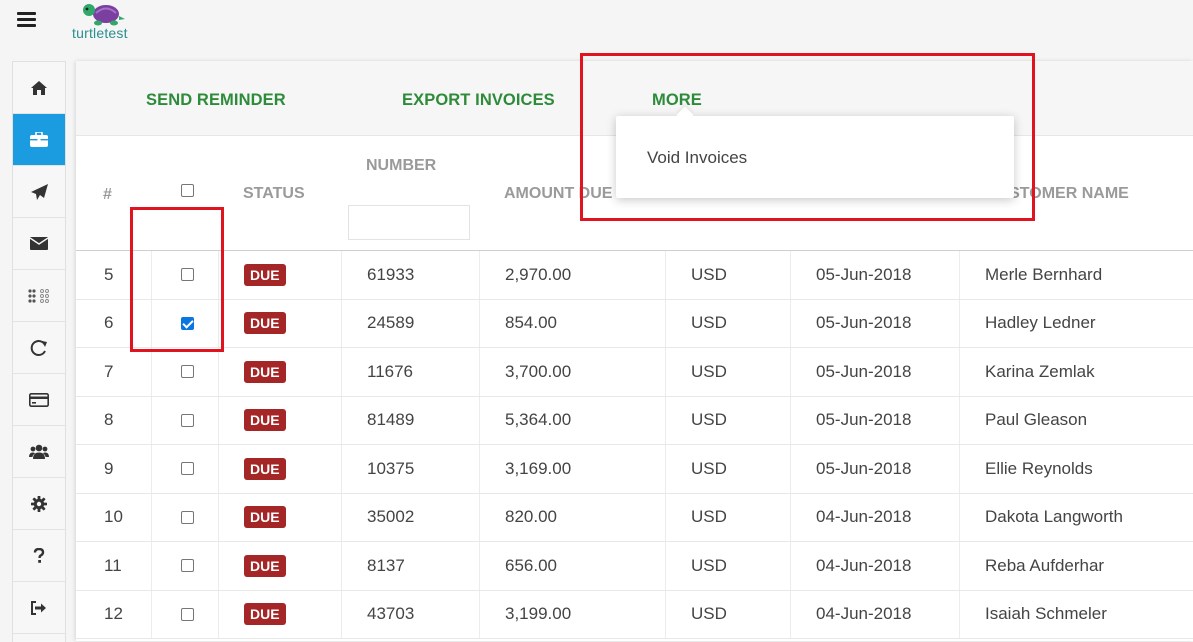 The height and width of the screenshot is (642, 1193). What do you see at coordinates (1046, 614) in the screenshot?
I see `customer-name: Isaiah Schmeler` at bounding box center [1046, 614].